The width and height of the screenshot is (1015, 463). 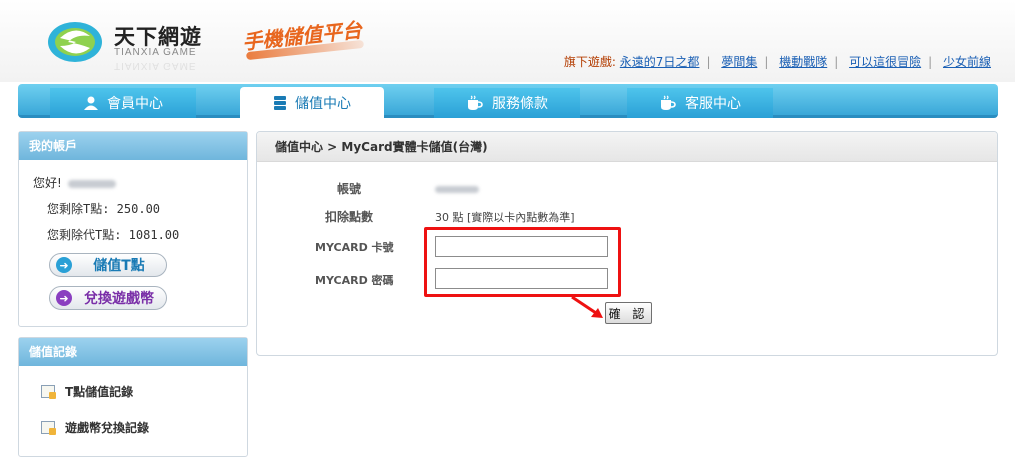 I want to click on account-value, so click(x=457, y=188).